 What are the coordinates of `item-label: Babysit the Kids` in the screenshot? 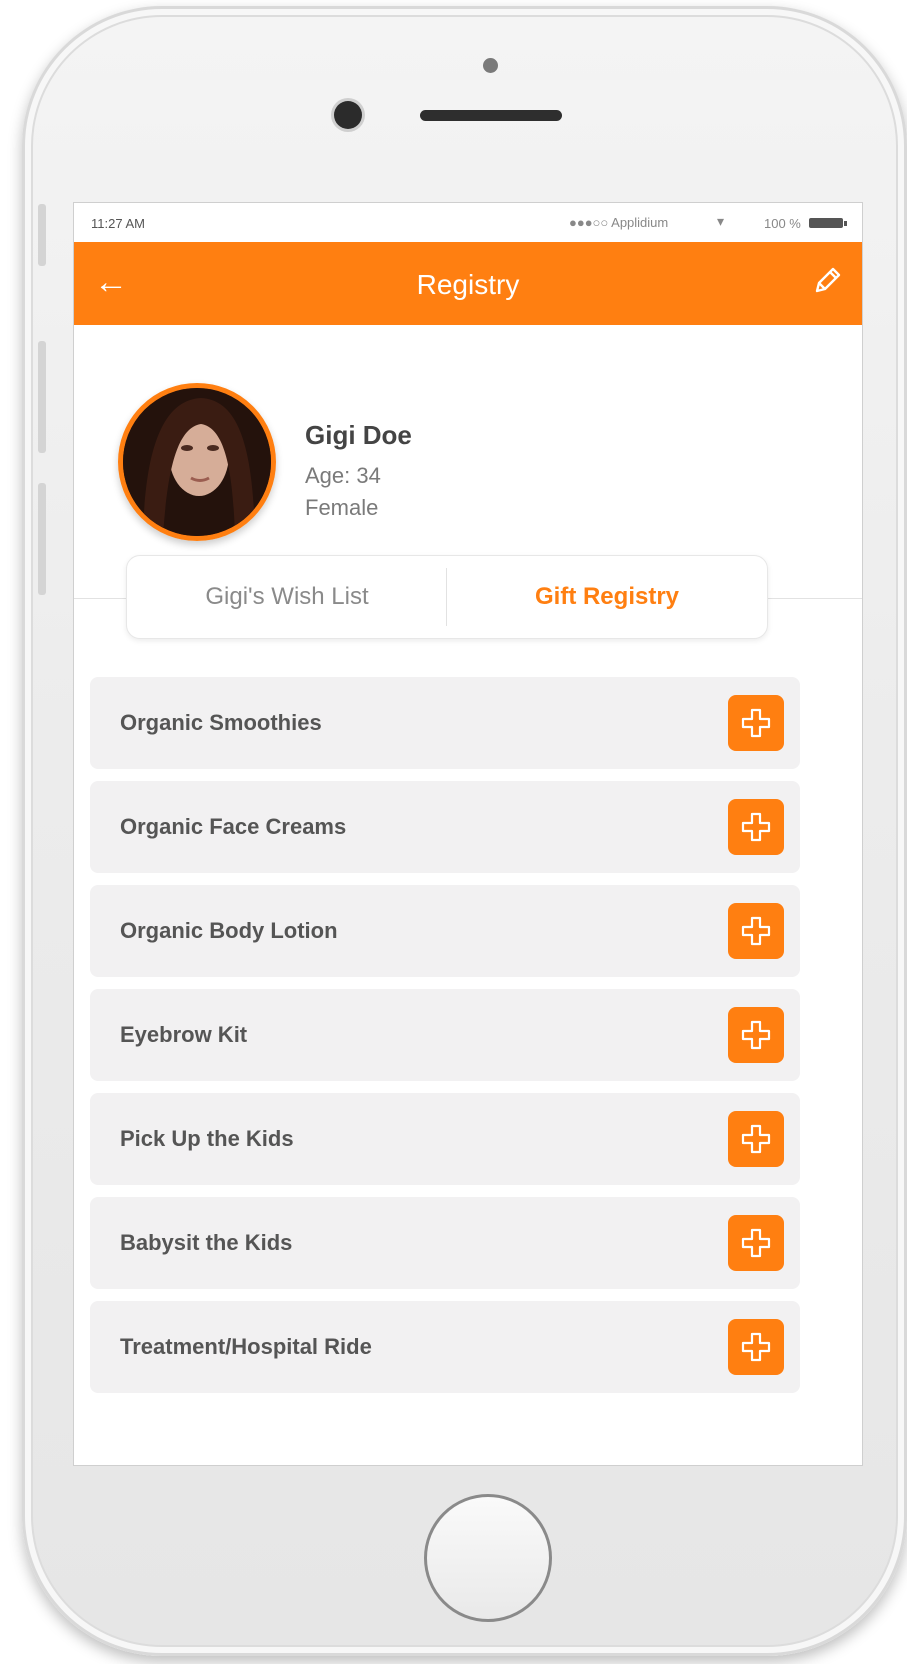 It's located at (206, 1242).